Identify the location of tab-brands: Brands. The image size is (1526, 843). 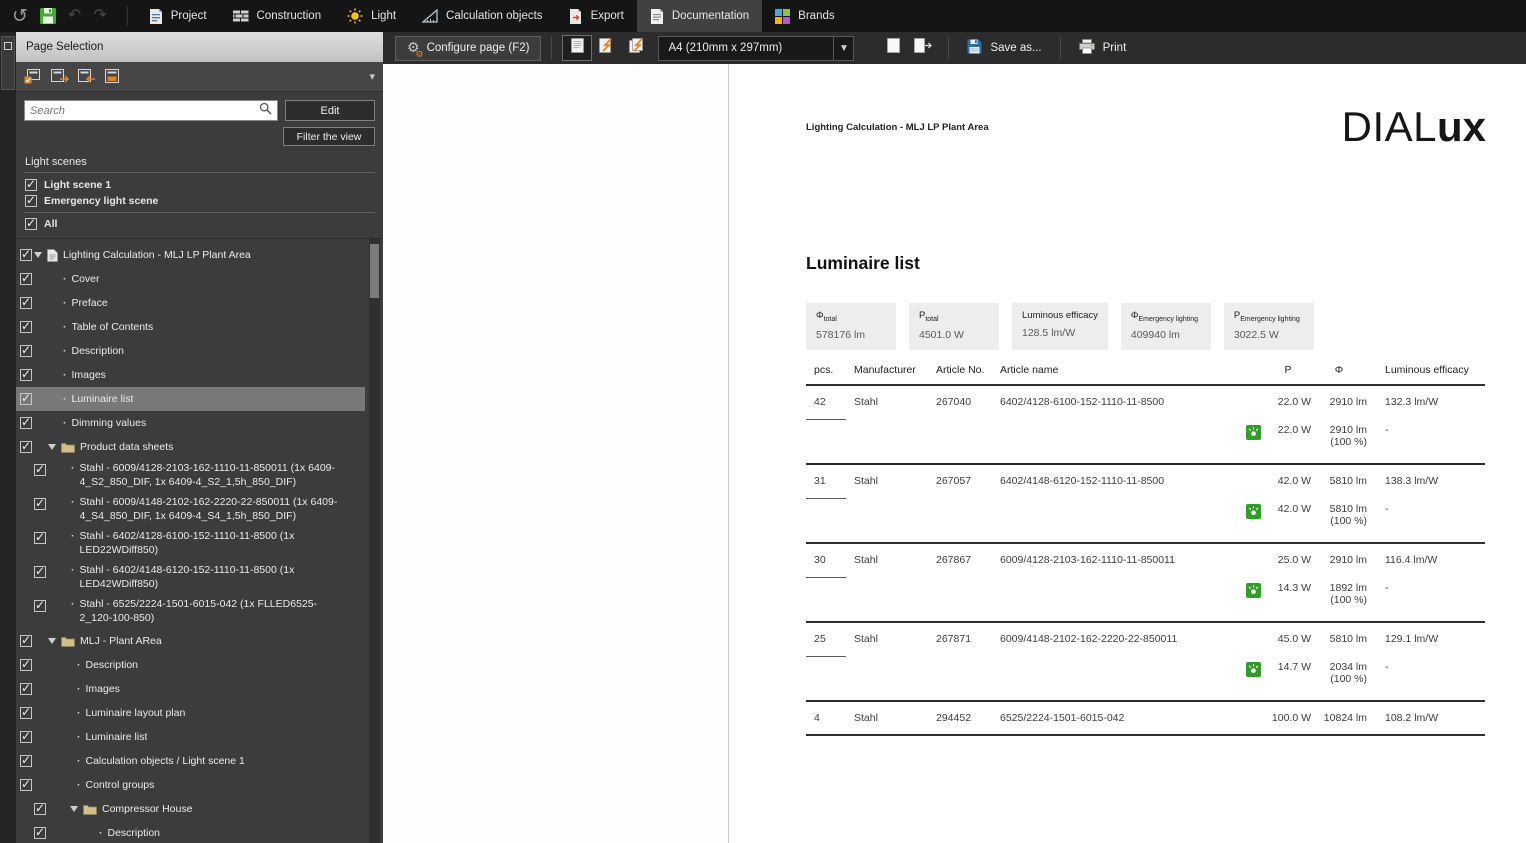
(804, 16).